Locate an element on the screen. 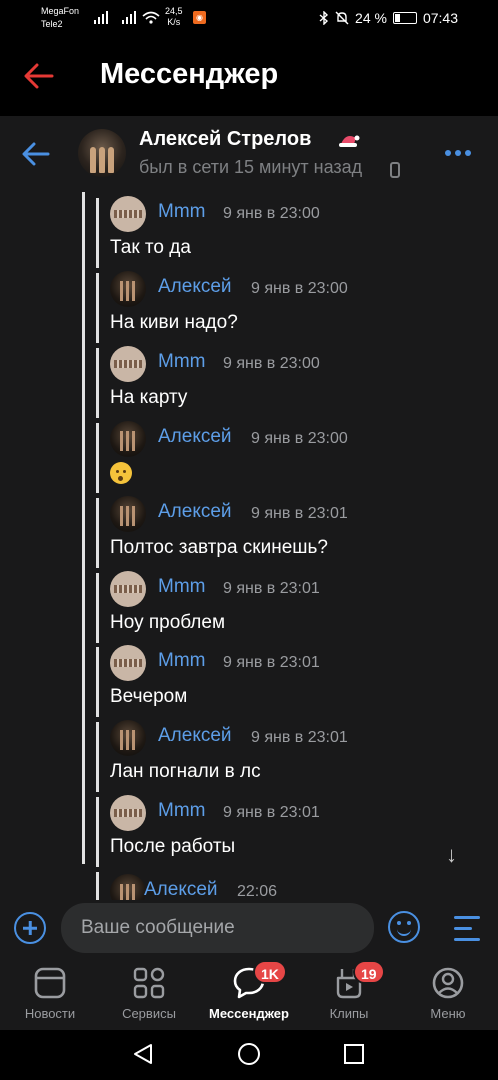  message-item: Mmm 9 янв в 23:01 После работы is located at coordinates (286, 831).